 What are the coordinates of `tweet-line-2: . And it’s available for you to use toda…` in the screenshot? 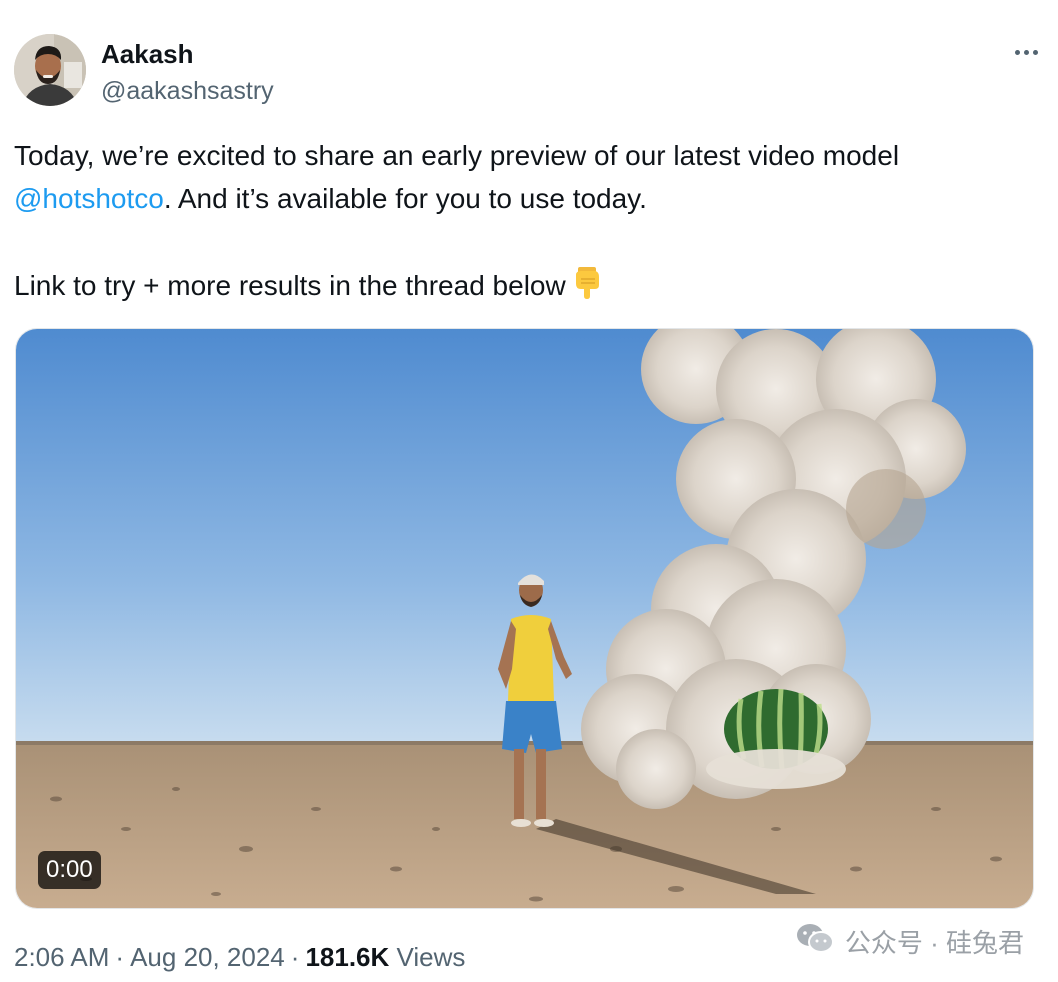 It's located at (405, 198).